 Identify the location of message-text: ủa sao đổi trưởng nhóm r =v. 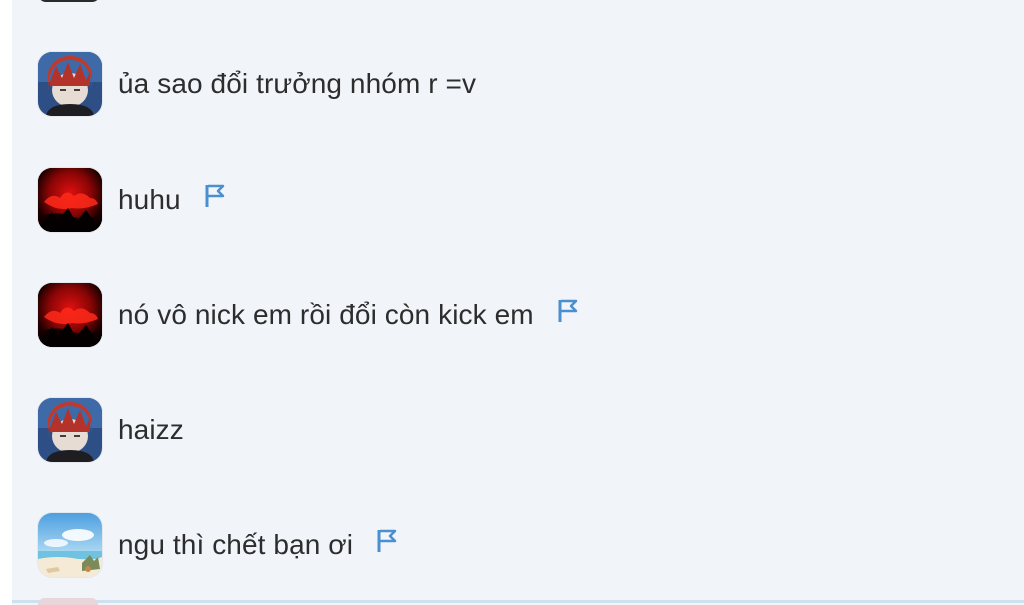
(297, 83).